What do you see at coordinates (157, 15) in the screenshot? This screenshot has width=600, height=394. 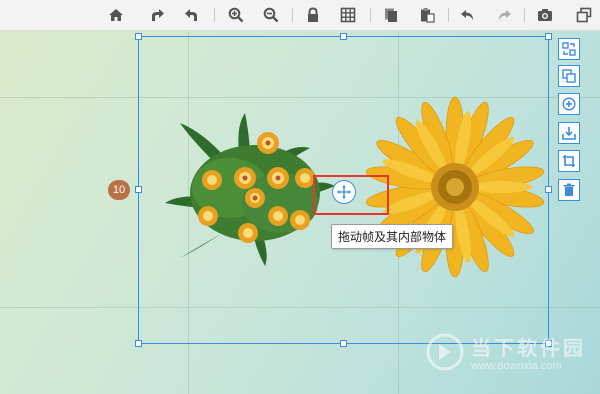 I see `redo-arrow-icon` at bounding box center [157, 15].